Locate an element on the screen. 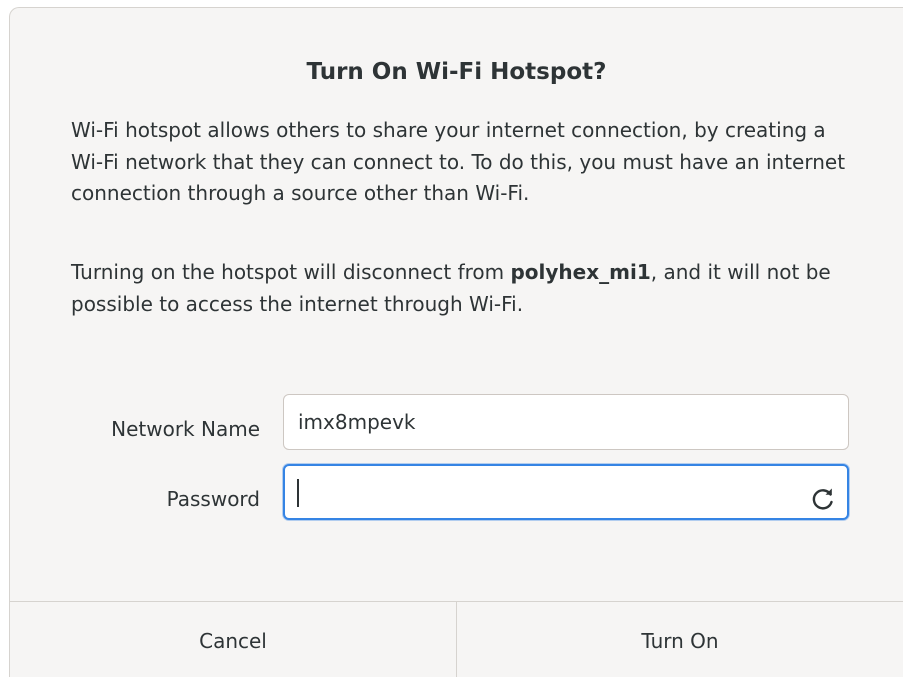  dialog-button-bar: Cancel Turn On is located at coordinates (456, 639).